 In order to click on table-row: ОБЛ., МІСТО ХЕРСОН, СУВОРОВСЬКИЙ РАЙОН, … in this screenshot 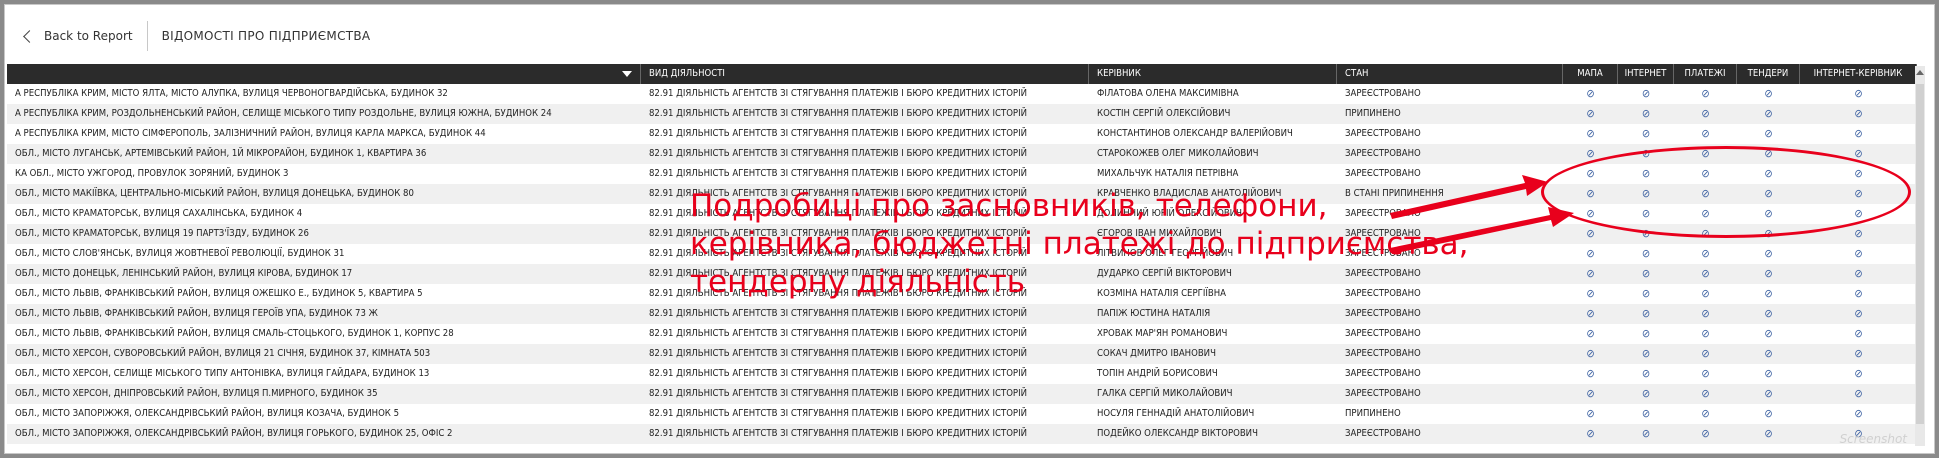, I will do `click(962, 354)`.